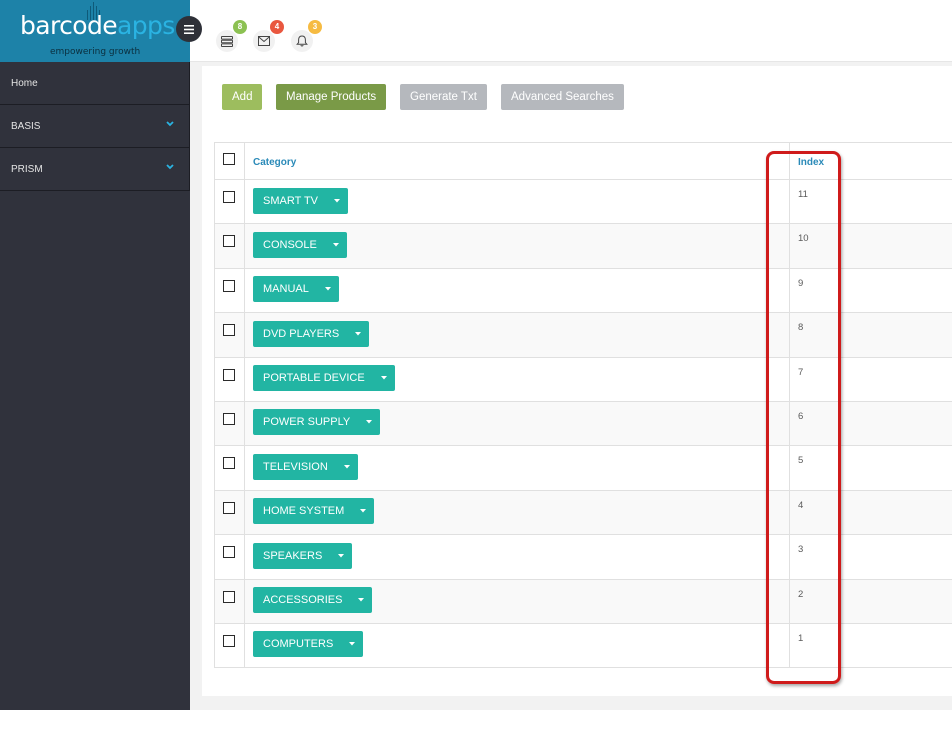 The height and width of the screenshot is (736, 952). I want to click on select-all-cell, so click(230, 161).